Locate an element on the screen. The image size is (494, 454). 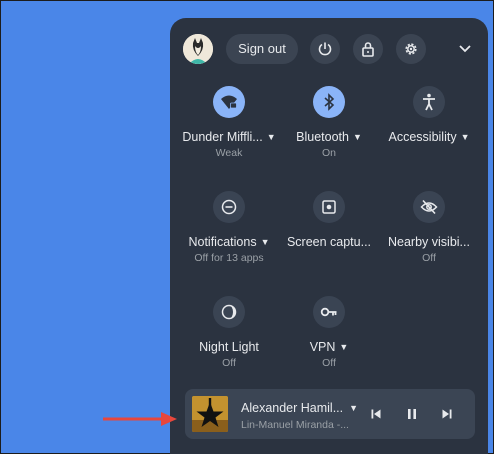
network-label: Dunder Miffli... ▼ is located at coordinates (229, 137).